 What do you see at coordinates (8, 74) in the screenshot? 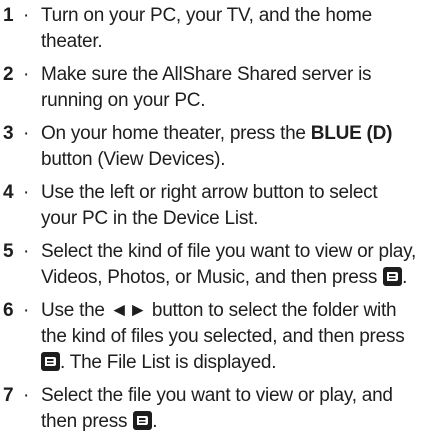
I see `step-number: 2` at bounding box center [8, 74].